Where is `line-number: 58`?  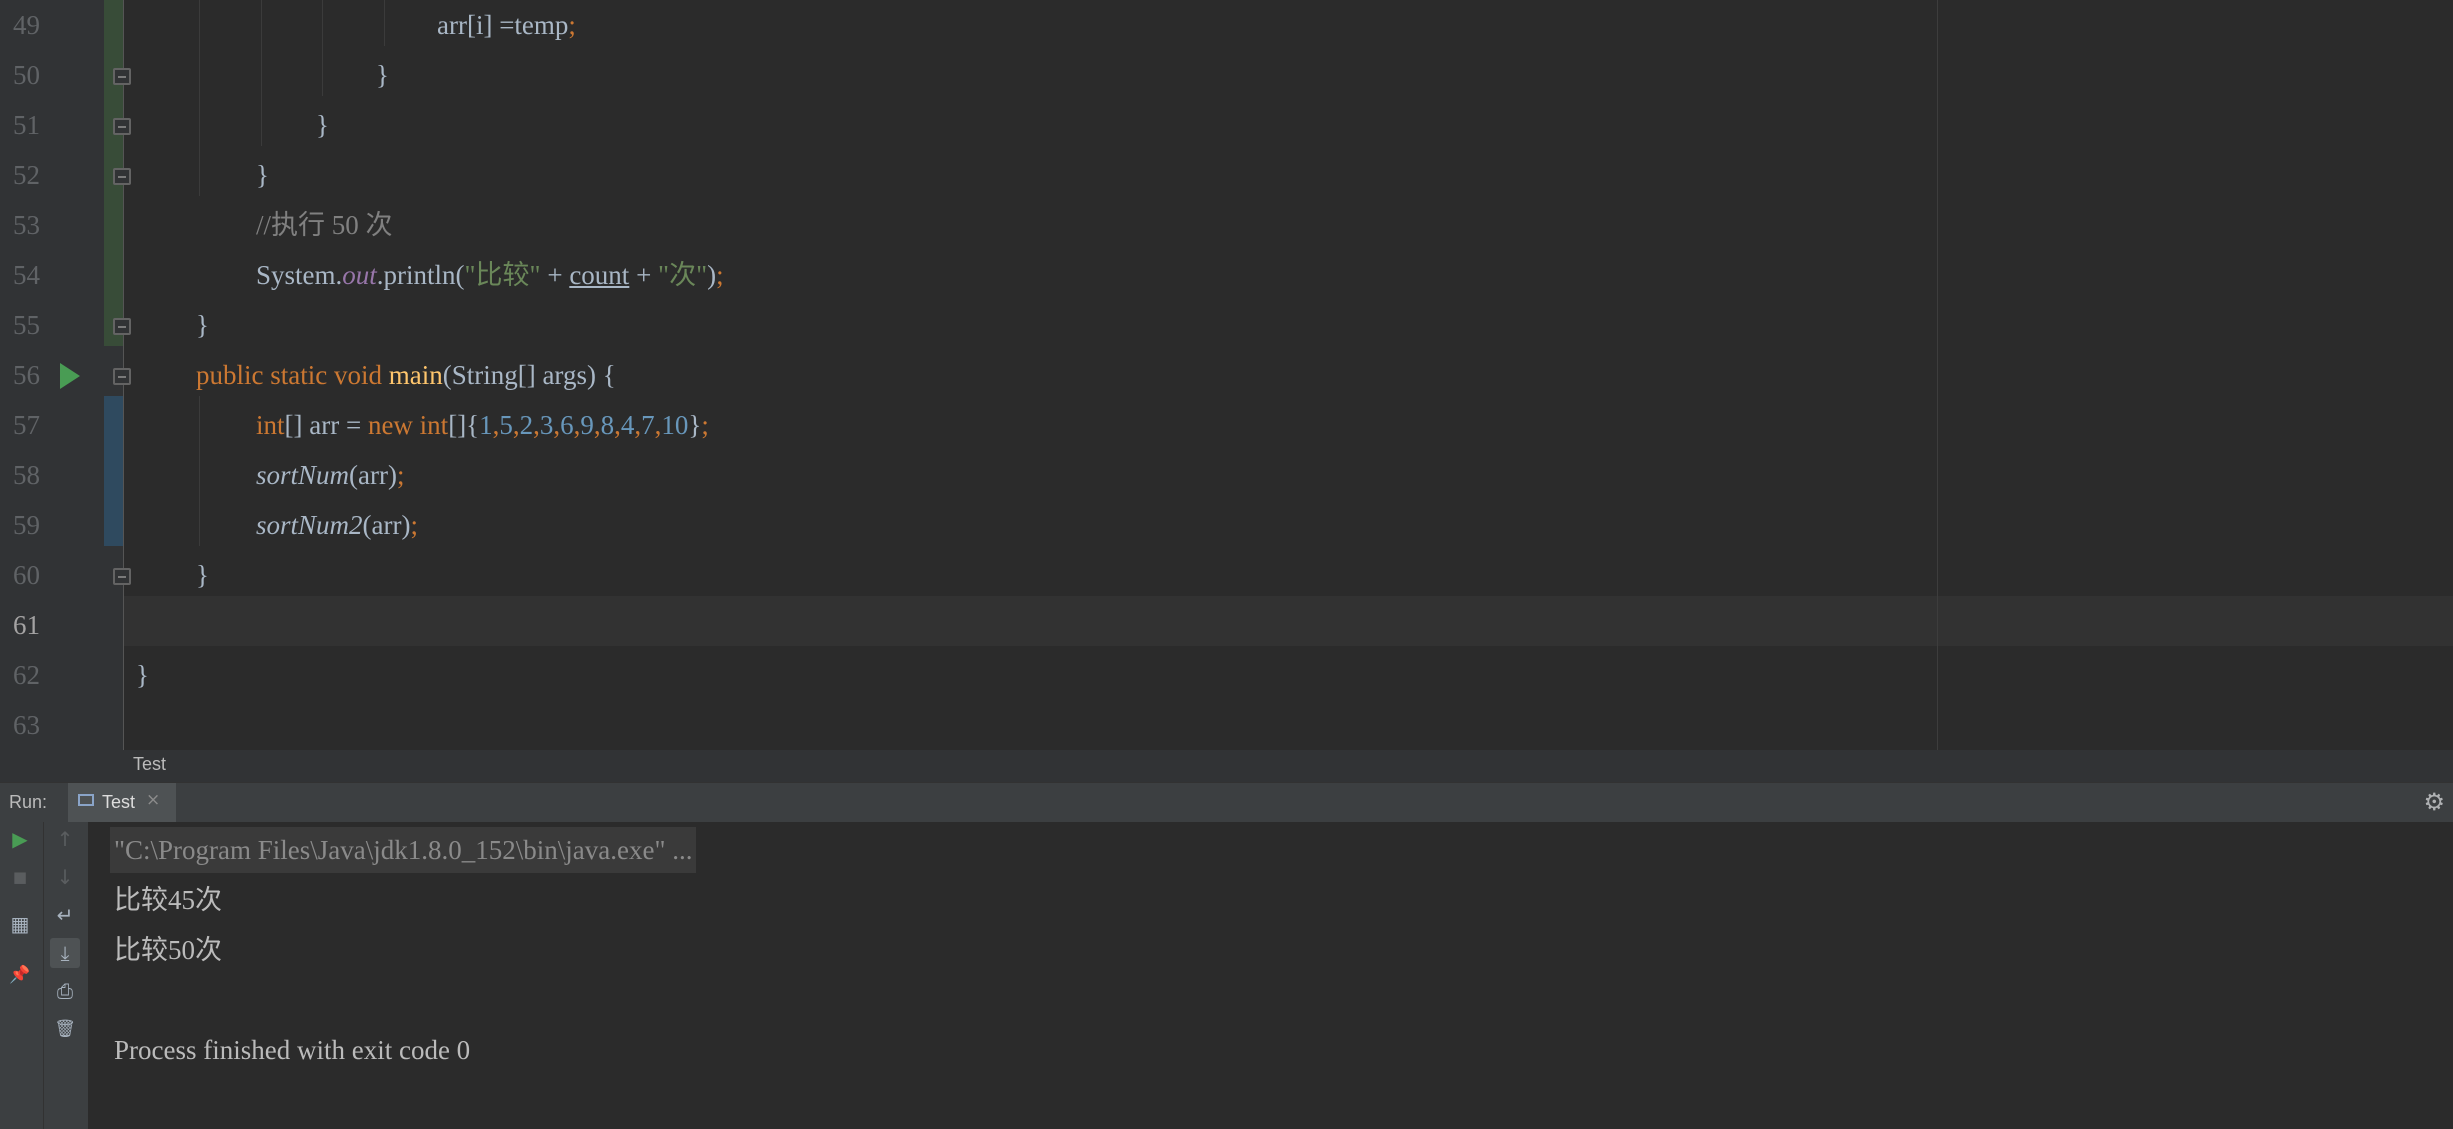 line-number: 58 is located at coordinates (26, 475).